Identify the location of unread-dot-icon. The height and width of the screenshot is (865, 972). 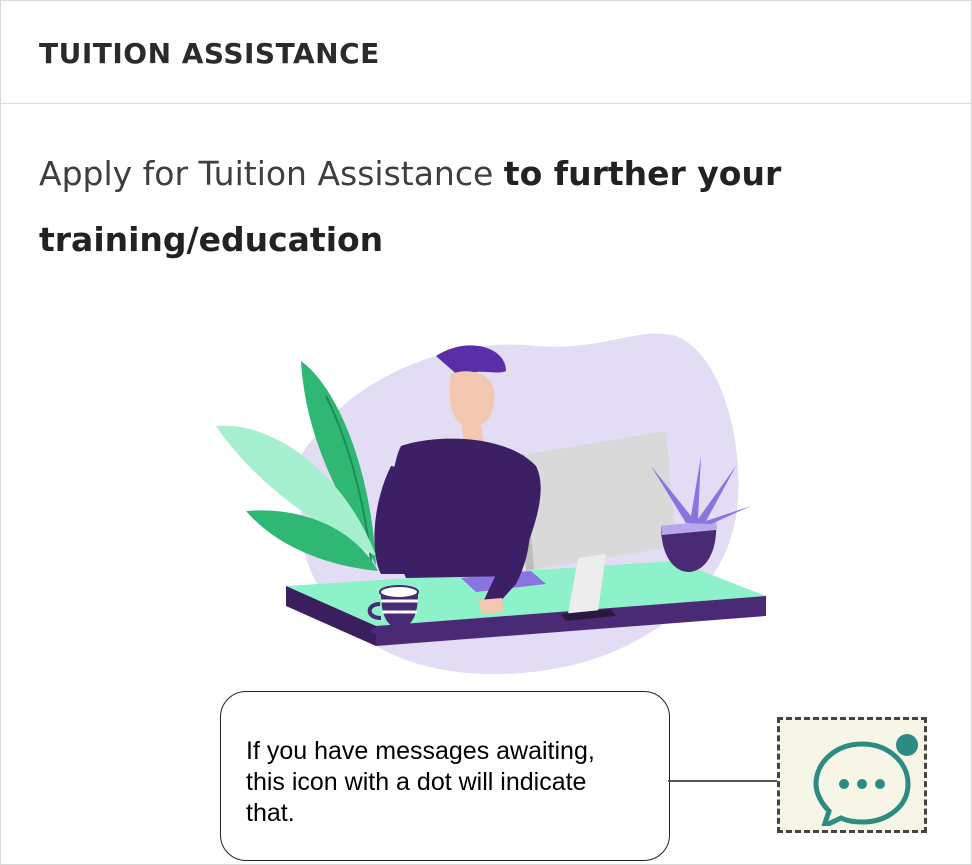
(907, 745).